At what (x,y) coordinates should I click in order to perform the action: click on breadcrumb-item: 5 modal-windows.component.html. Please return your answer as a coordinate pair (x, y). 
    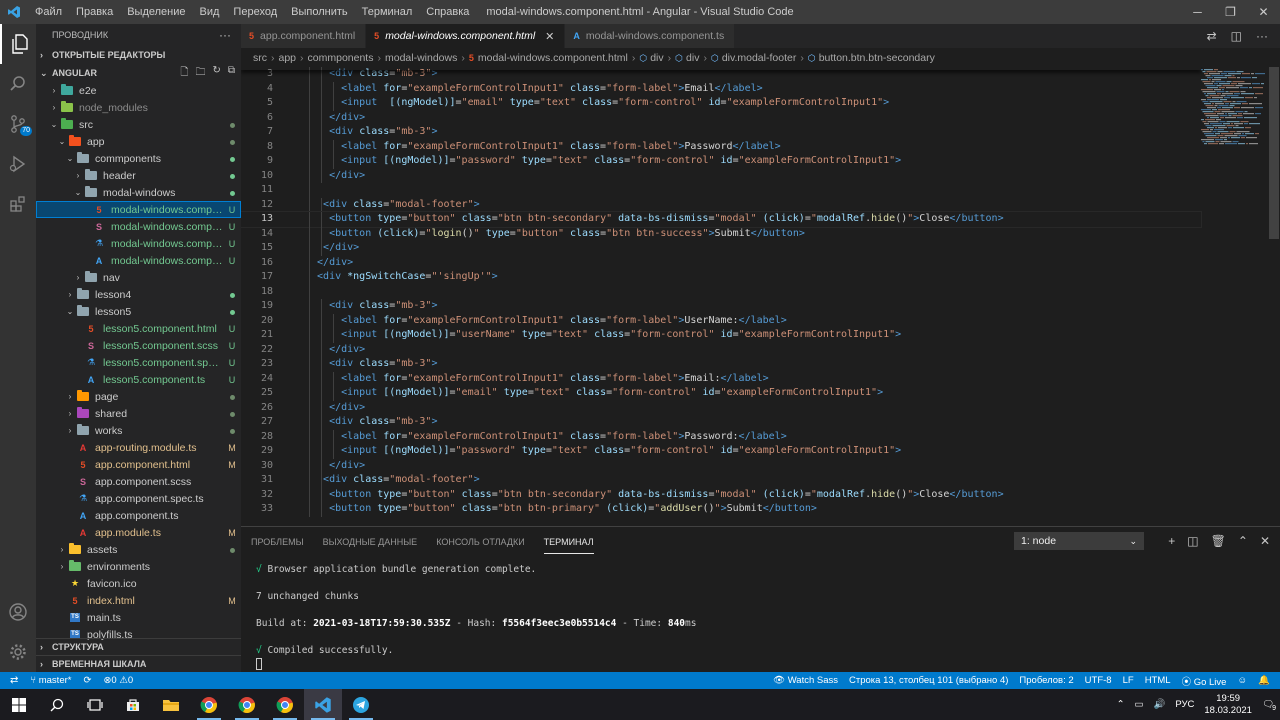
    Looking at the image, I should click on (548, 58).